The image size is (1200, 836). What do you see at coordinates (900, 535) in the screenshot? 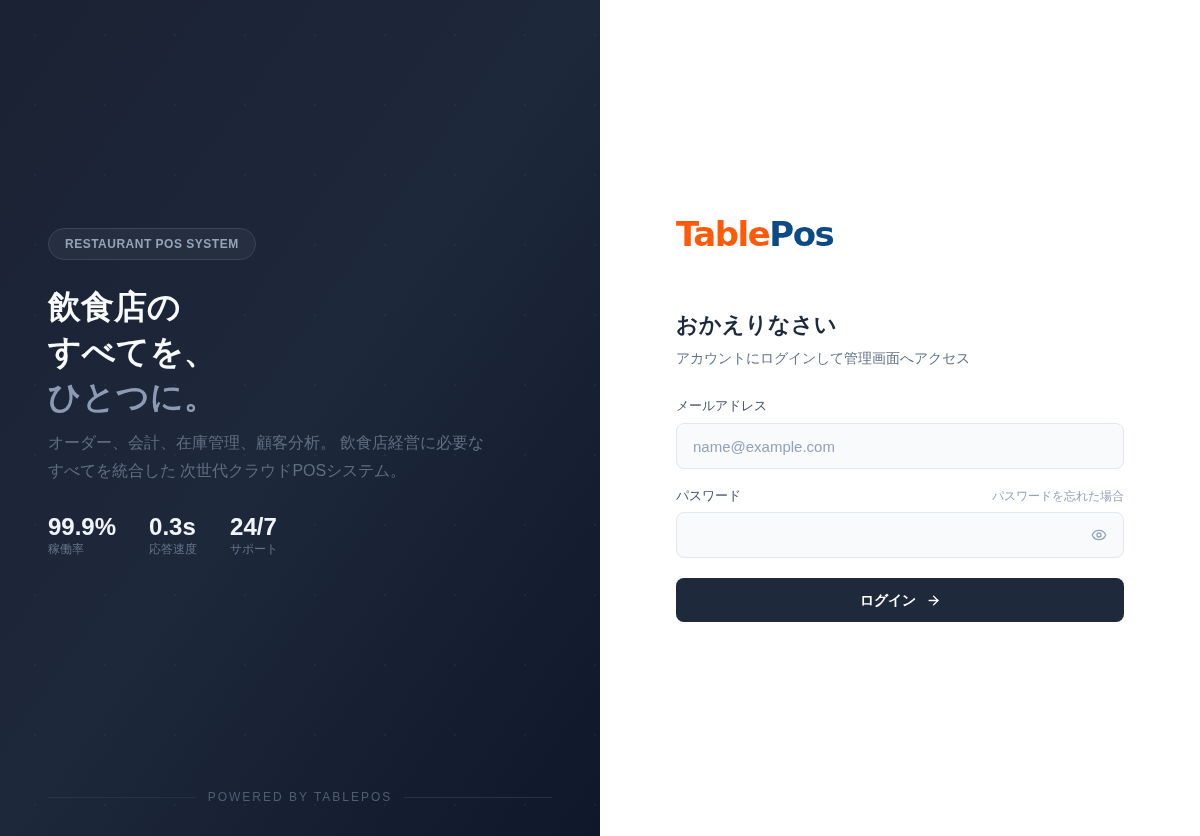
I see `password-field` at bounding box center [900, 535].